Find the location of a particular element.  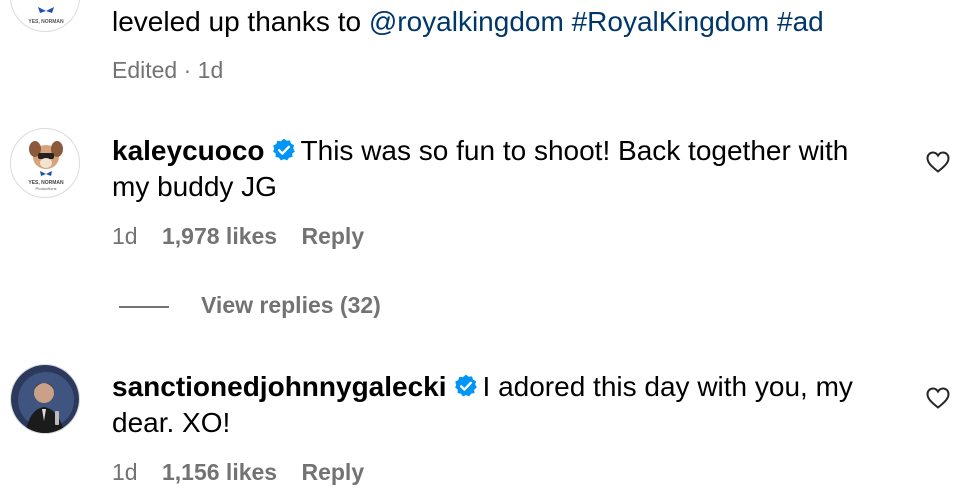

edited-timestamp: Edited · 1d is located at coordinates (168, 70).